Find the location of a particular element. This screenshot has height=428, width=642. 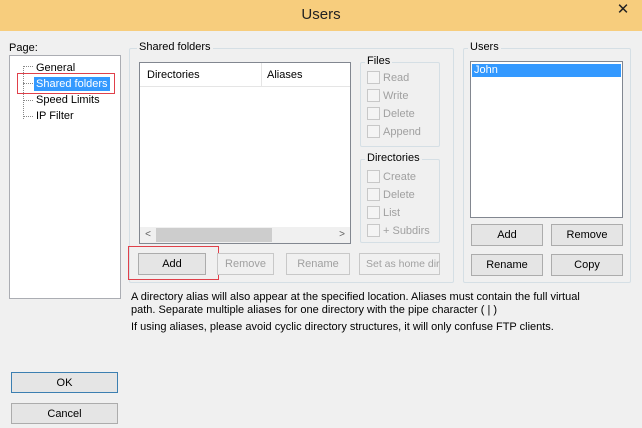

shared-folders-legend: Shared folders is located at coordinates (175, 47).